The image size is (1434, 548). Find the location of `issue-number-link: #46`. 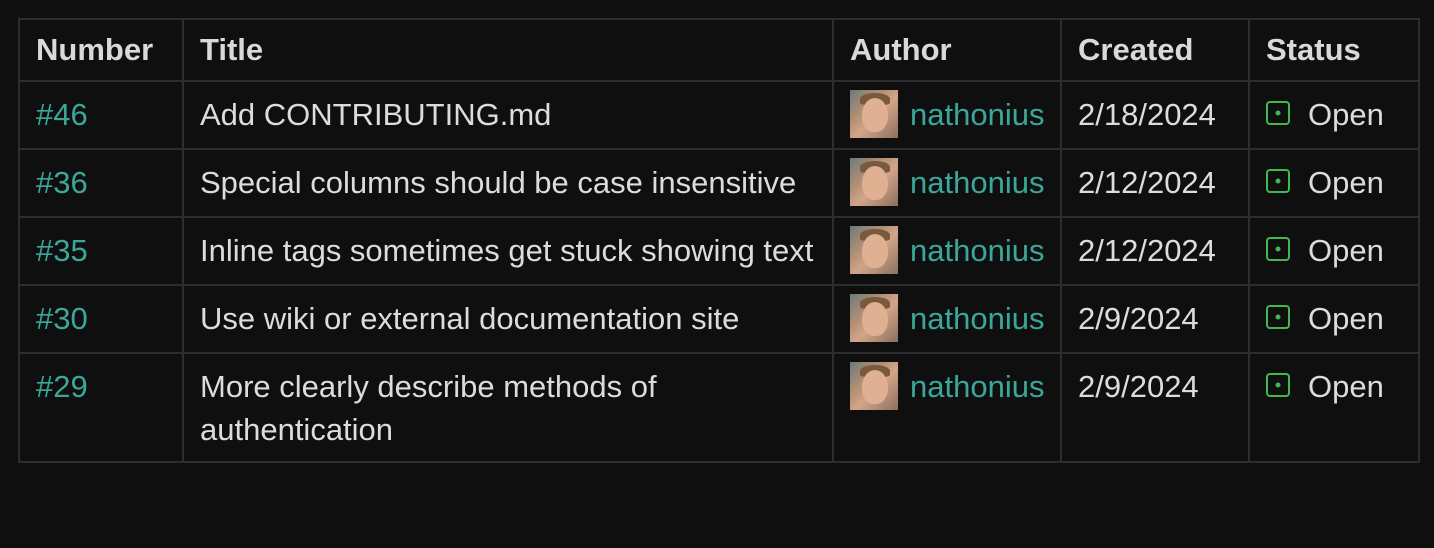

issue-number-link: #46 is located at coordinates (62, 114).